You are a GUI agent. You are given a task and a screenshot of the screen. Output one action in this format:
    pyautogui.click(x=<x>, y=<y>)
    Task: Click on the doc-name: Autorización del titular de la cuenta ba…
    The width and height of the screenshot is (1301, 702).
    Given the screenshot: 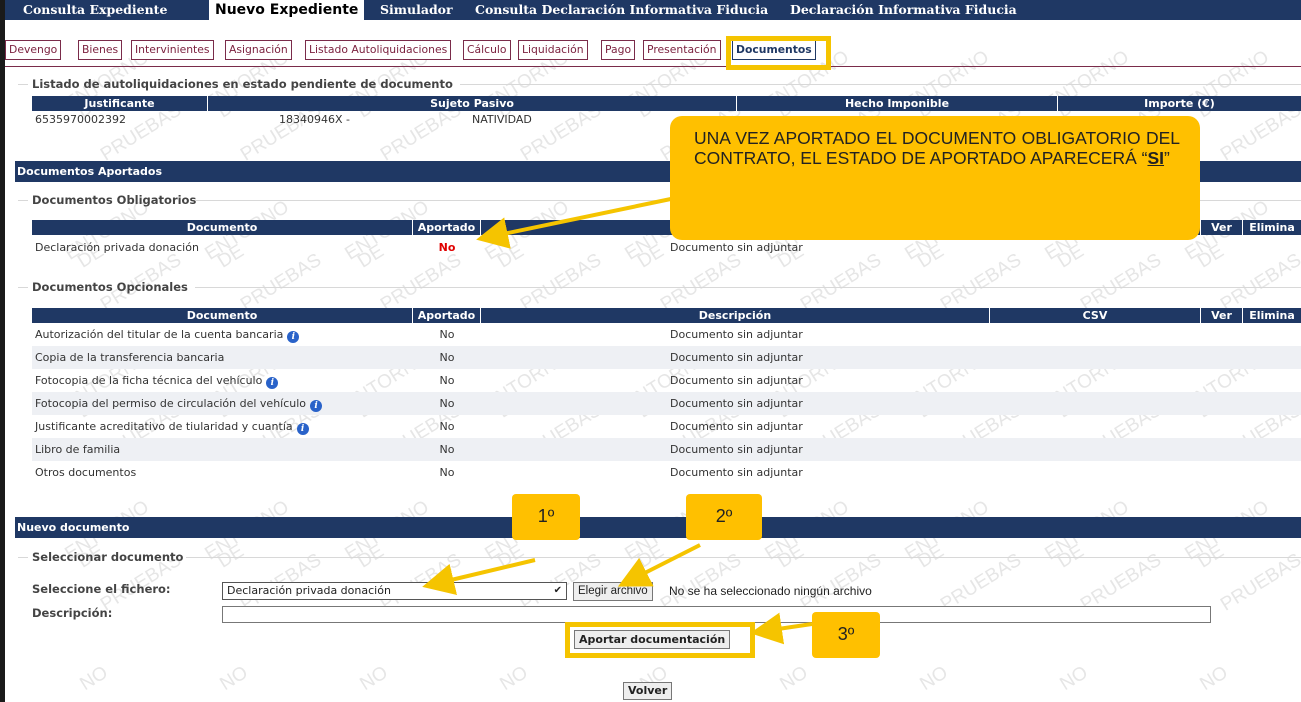 What is the action you would take?
    pyautogui.click(x=159, y=334)
    